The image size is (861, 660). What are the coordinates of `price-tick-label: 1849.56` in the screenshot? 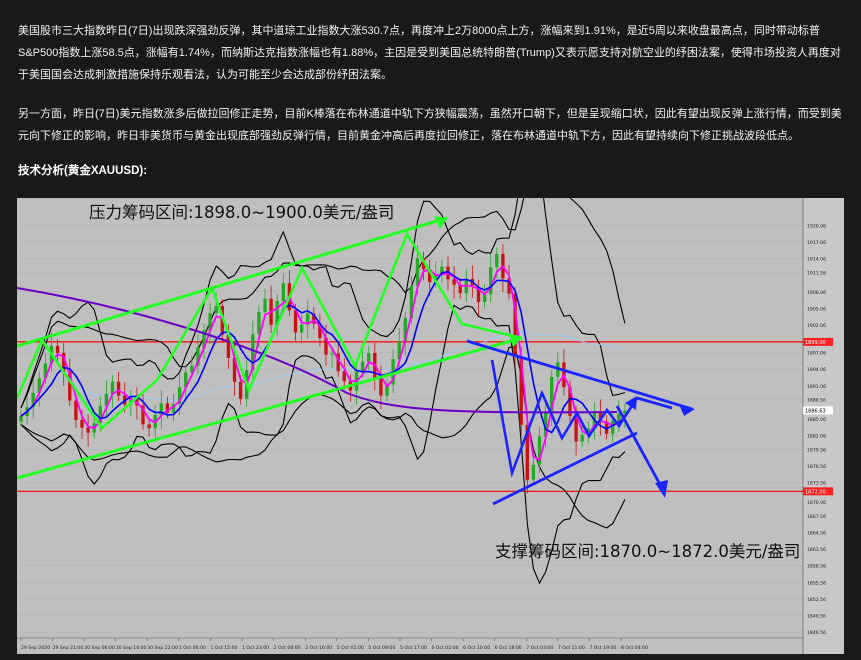 It's located at (816, 617).